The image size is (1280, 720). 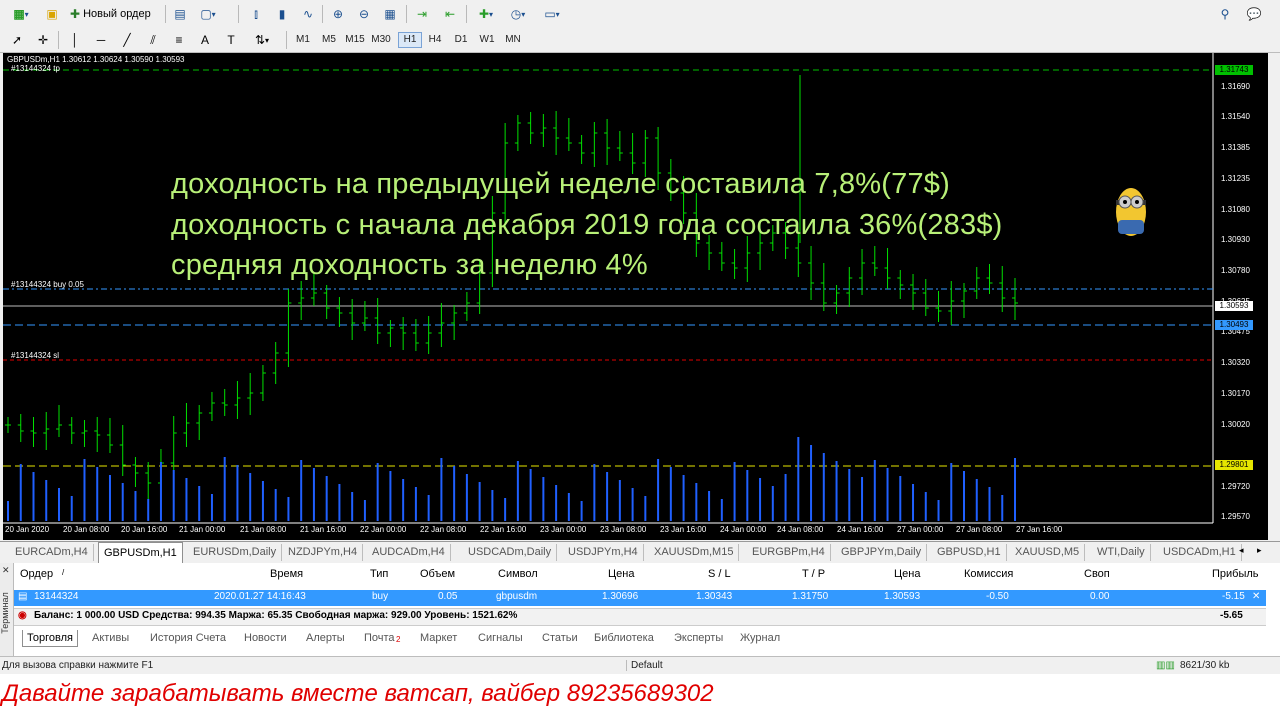 I want to click on timeframe-m30-button: M30, so click(x=381, y=40).